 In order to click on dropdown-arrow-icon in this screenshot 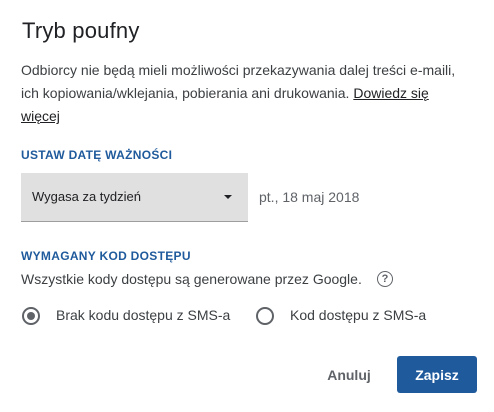, I will do `click(228, 197)`.